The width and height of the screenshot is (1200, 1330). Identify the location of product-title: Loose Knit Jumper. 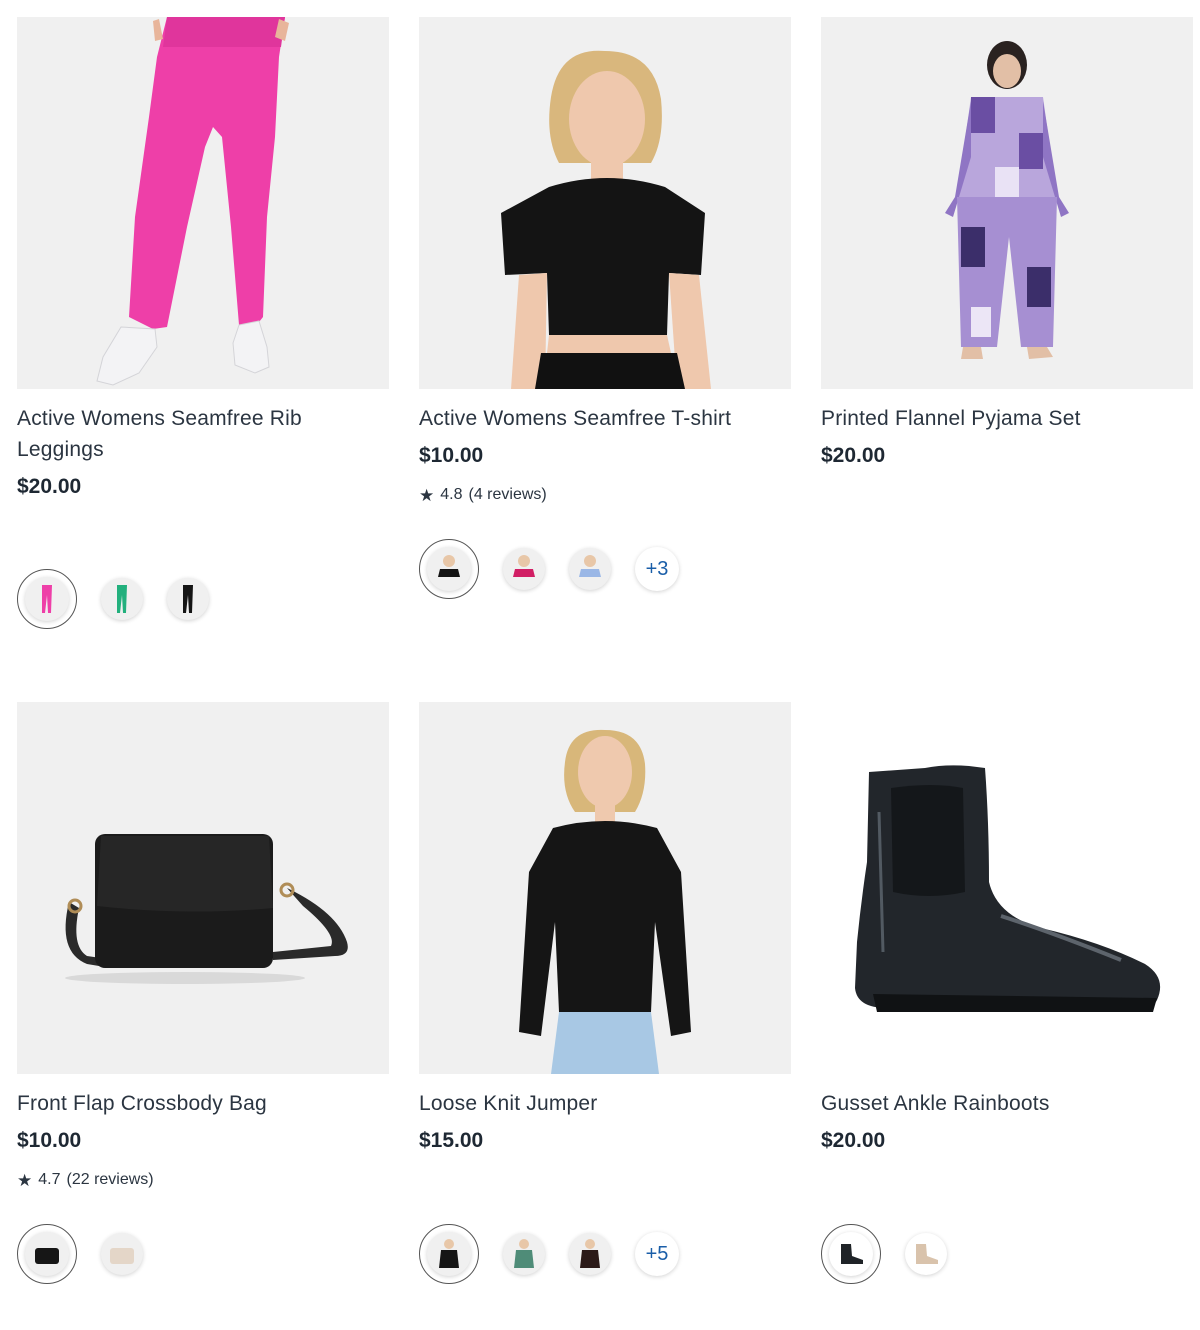
(605, 1103).